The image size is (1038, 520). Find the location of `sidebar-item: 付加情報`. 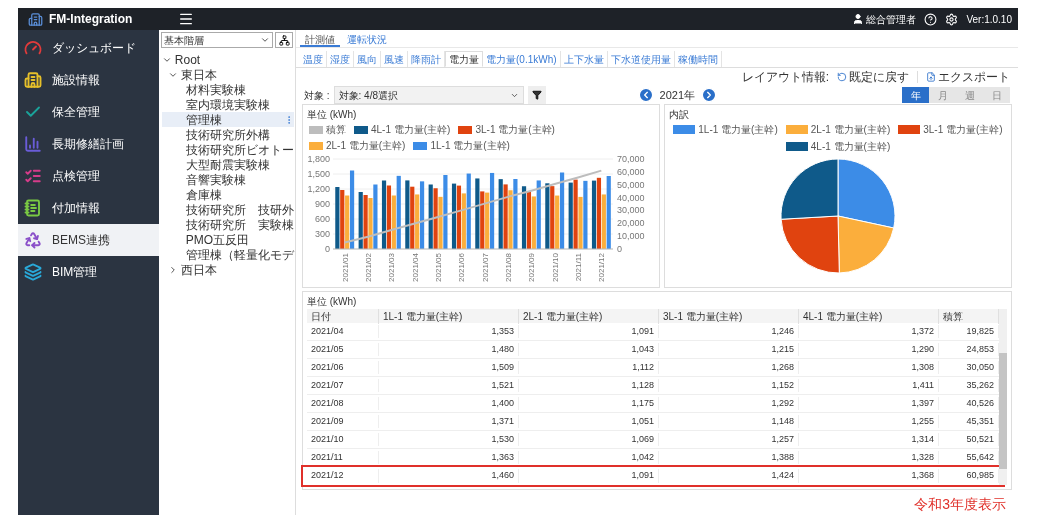

sidebar-item: 付加情報 is located at coordinates (88, 208).